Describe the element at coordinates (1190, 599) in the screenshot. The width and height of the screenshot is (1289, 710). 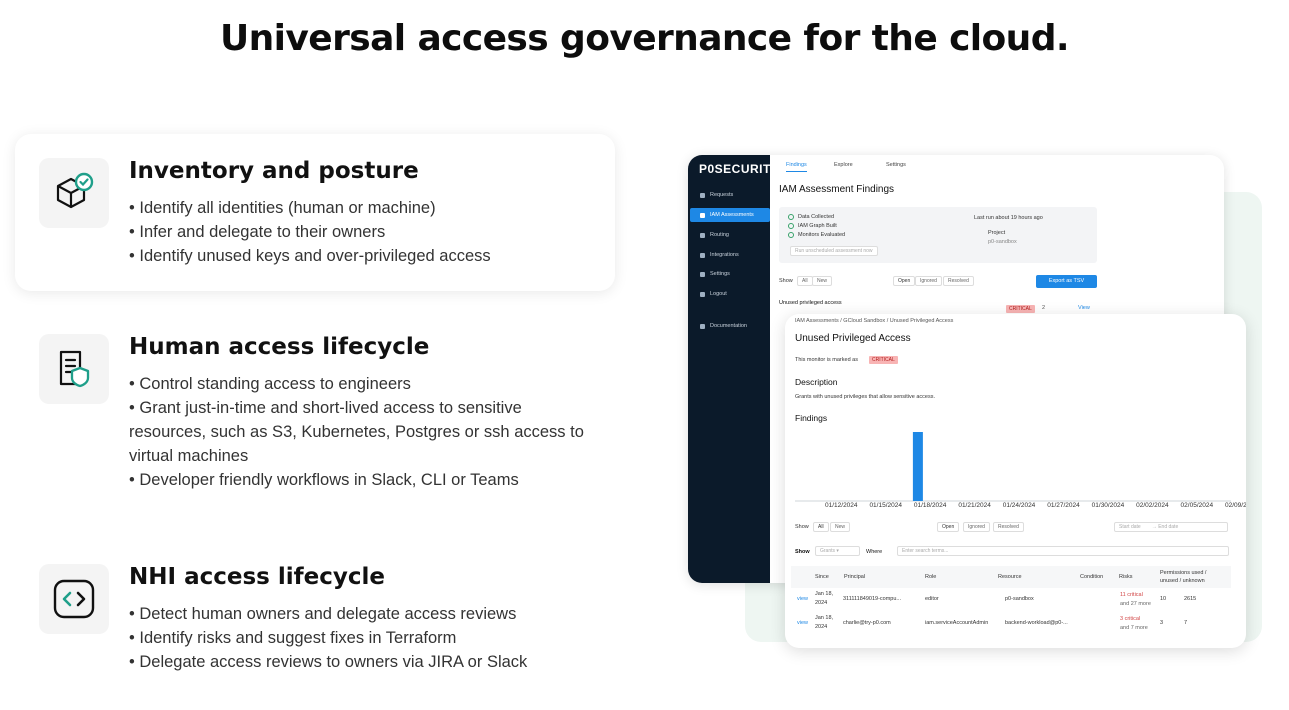
I see `permissions-unused: 2615` at that location.